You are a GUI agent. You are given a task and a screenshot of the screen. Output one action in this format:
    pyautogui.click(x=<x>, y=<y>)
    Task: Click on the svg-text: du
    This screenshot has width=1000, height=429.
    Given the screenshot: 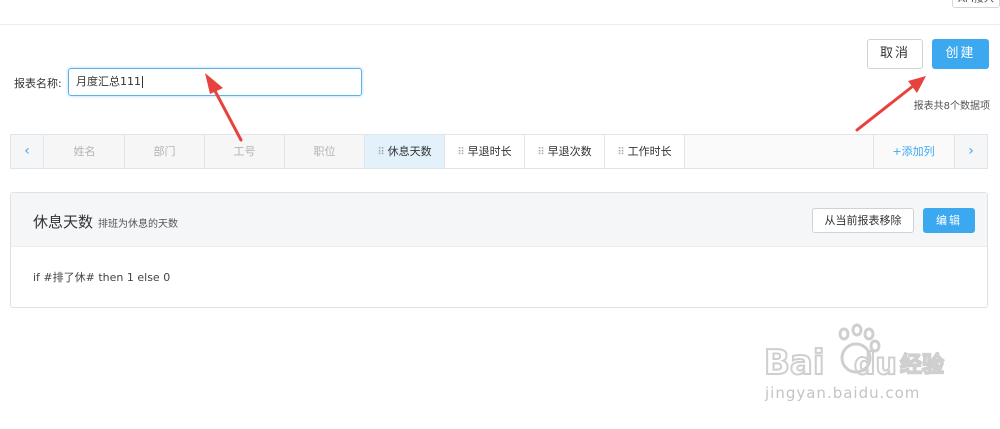 What is the action you would take?
    pyautogui.click(x=875, y=364)
    